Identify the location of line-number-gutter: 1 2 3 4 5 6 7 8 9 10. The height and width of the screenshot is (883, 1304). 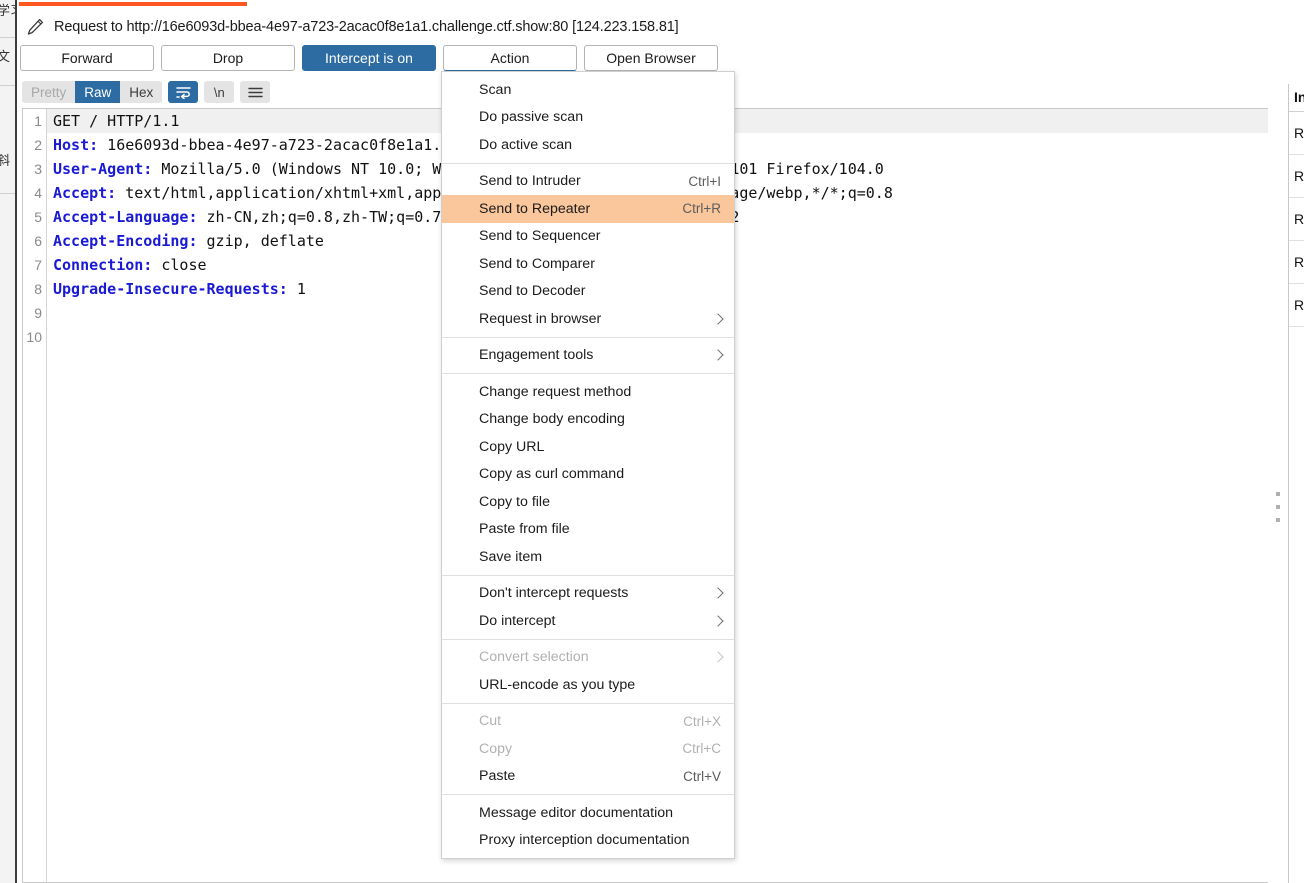
(35, 495).